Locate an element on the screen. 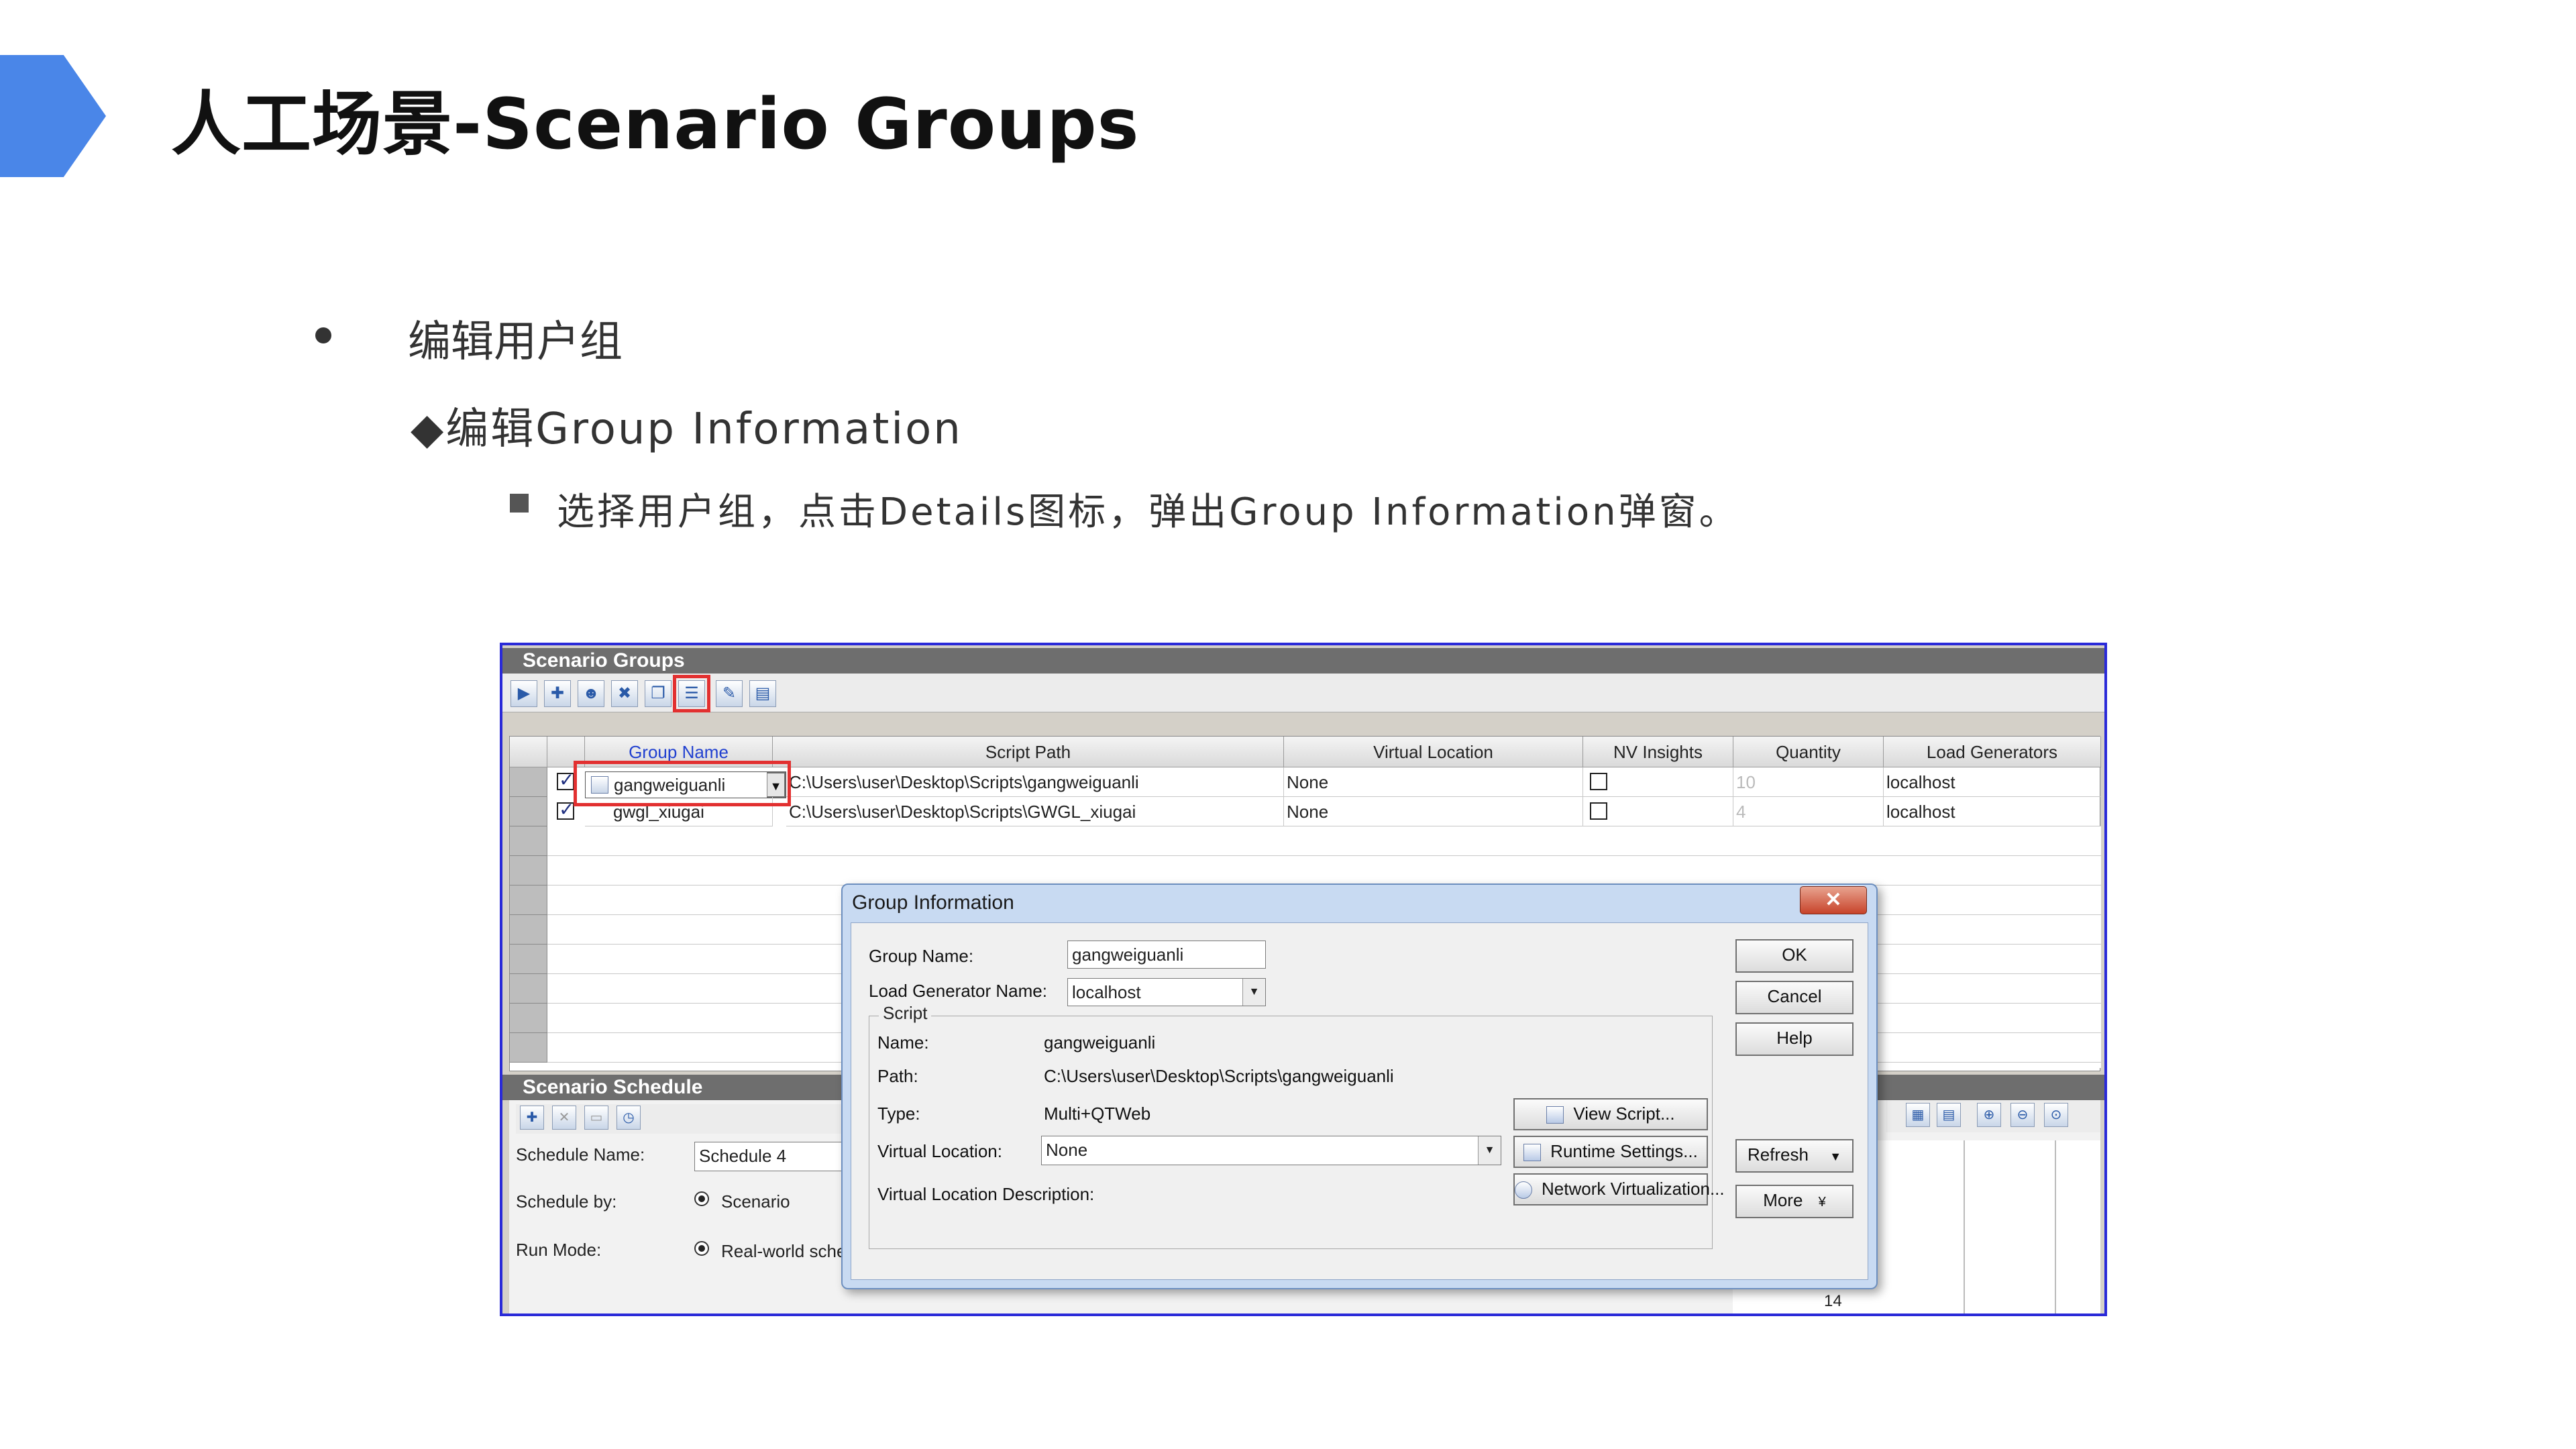 The image size is (2576, 1449). vl-description-label: Virtual Location Description: is located at coordinates (986, 1194).